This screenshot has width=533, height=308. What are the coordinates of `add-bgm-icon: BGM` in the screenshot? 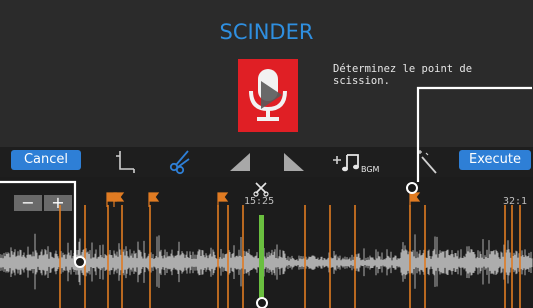 It's located at (356, 164).